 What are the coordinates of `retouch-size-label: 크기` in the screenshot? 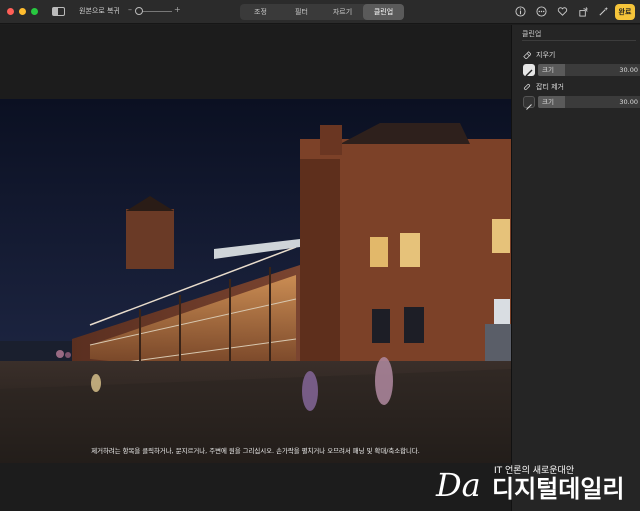 It's located at (548, 102).